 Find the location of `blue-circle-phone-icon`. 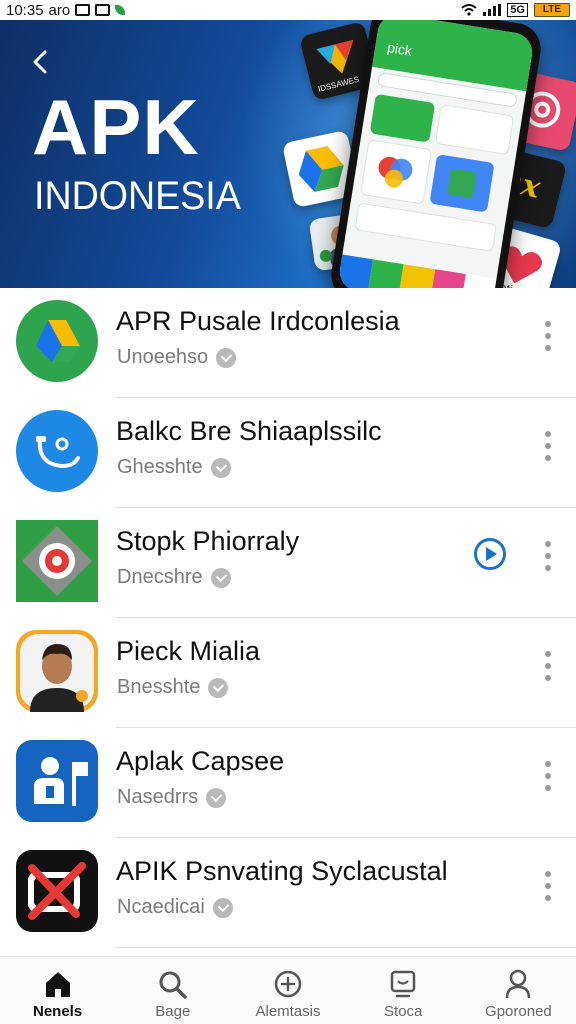

blue-circle-phone-icon is located at coordinates (57, 451).